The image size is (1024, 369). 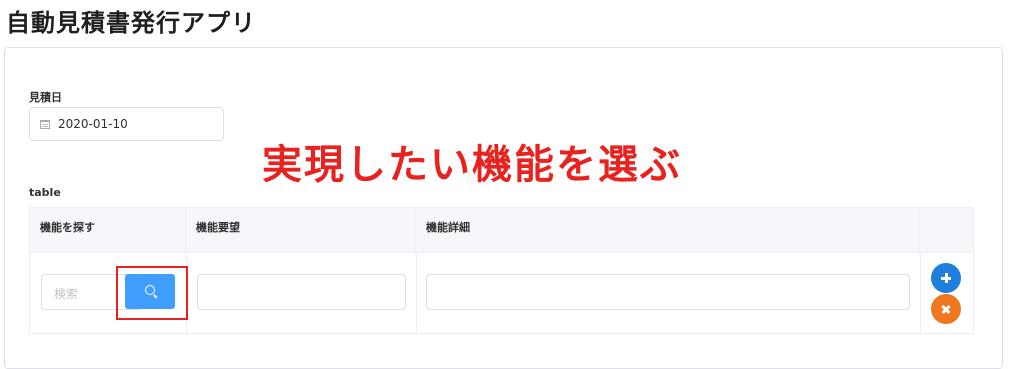 I want to click on requirement-input, so click(x=301, y=292).